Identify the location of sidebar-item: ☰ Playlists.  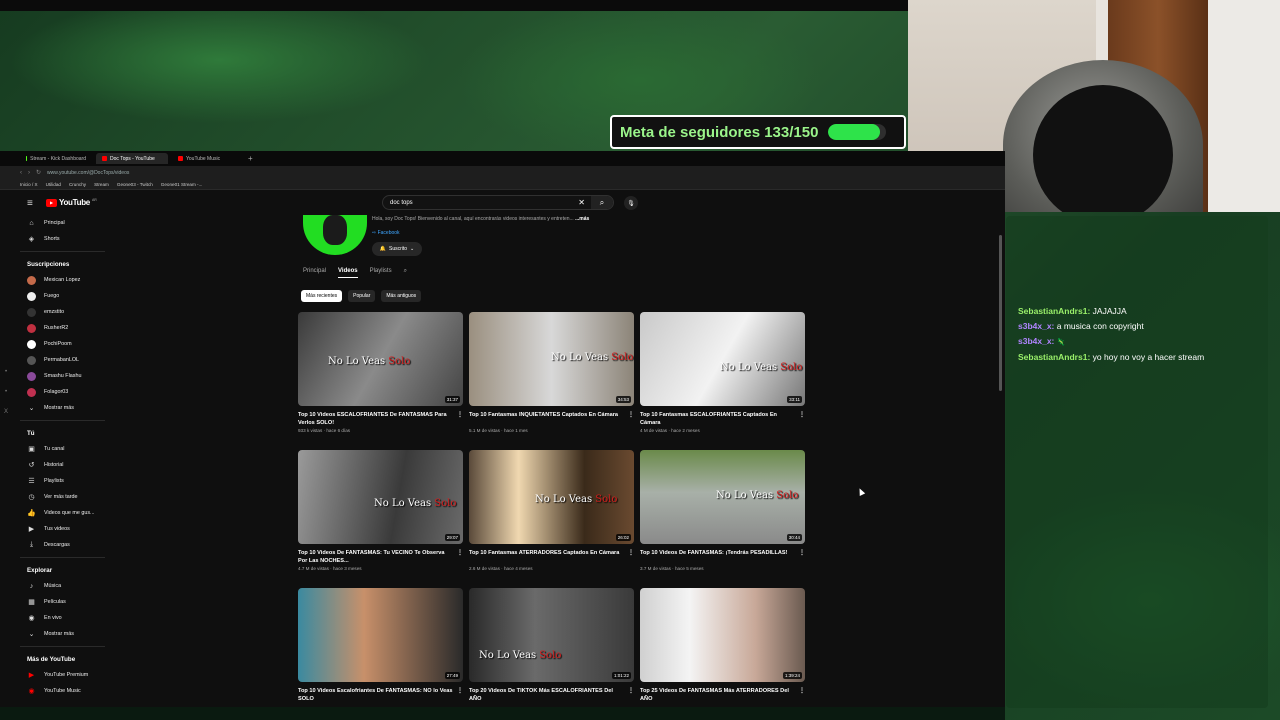
(55, 481).